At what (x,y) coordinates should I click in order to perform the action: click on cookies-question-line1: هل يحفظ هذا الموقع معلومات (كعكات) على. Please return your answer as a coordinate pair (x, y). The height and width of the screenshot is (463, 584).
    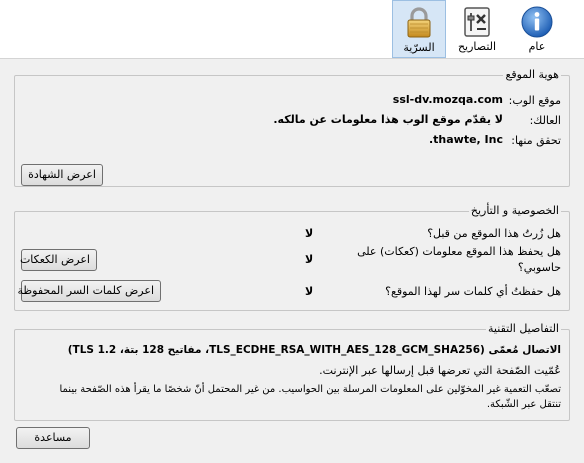
    Looking at the image, I should click on (459, 251).